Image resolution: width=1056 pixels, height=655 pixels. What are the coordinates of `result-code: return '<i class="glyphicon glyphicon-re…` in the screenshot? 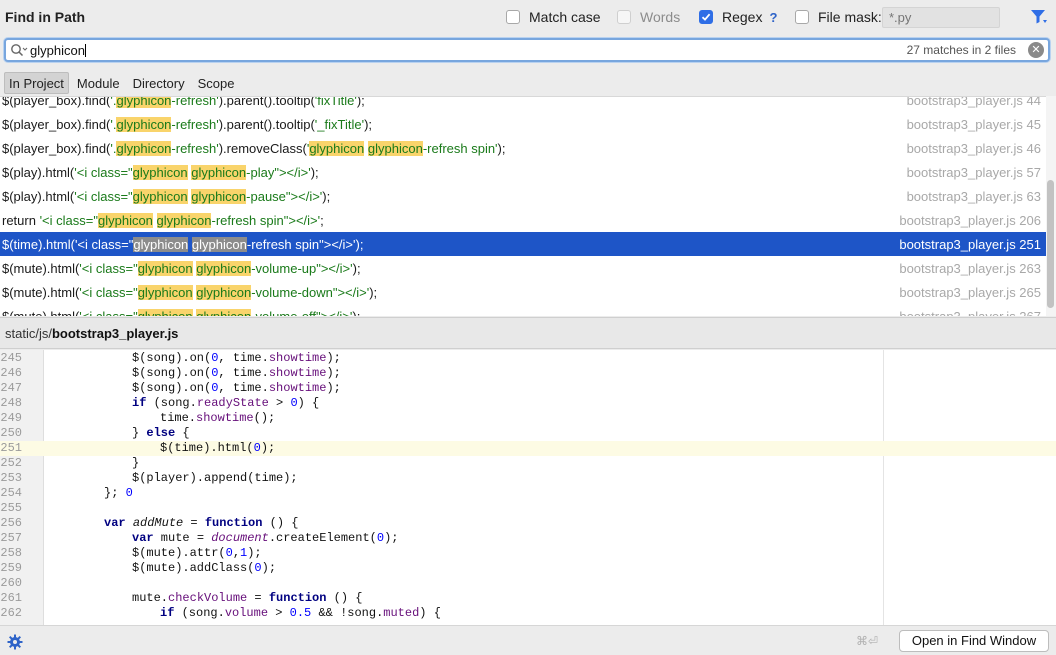 It's located at (163, 220).